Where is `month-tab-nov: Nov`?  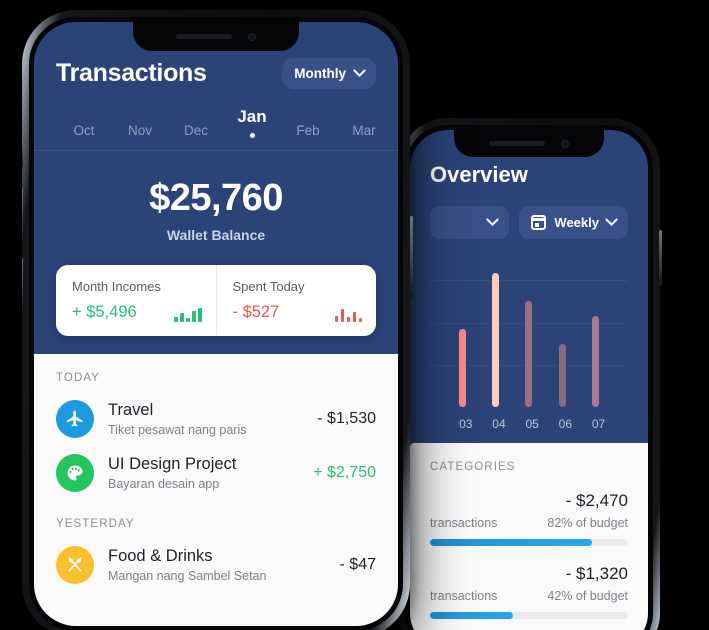
month-tab-nov: Nov is located at coordinates (140, 130).